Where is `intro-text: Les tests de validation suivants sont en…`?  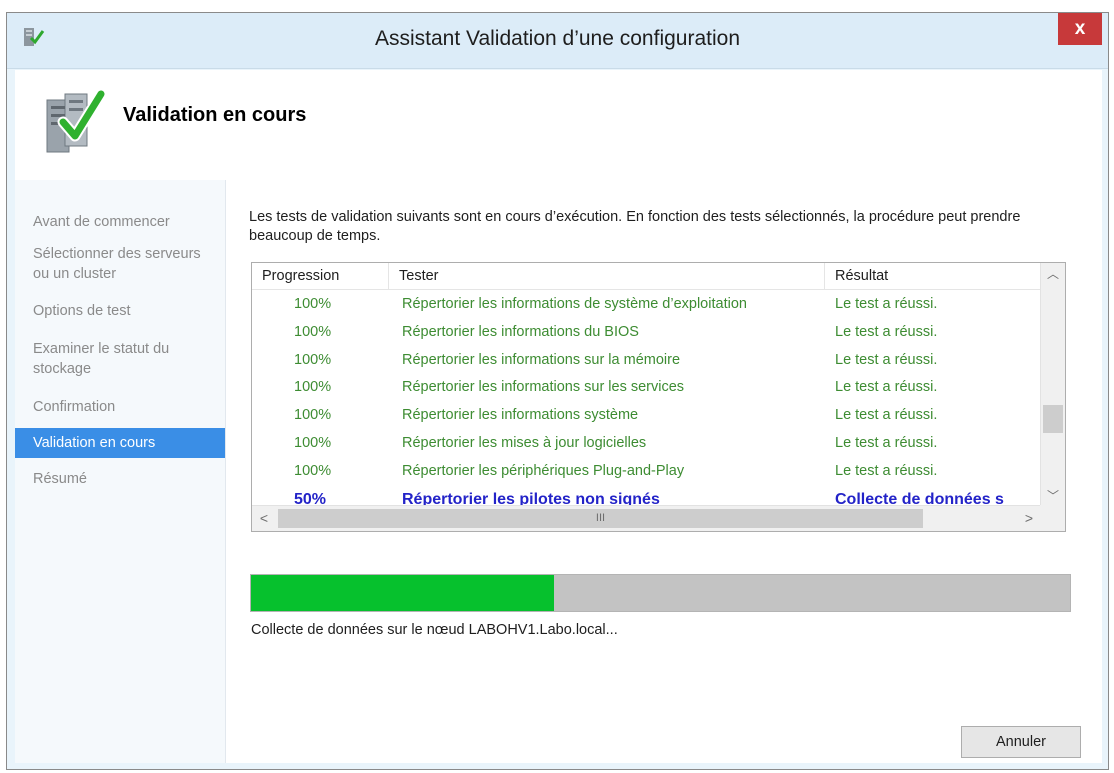 intro-text: Les tests de validation suivants sont en… is located at coordinates (635, 226).